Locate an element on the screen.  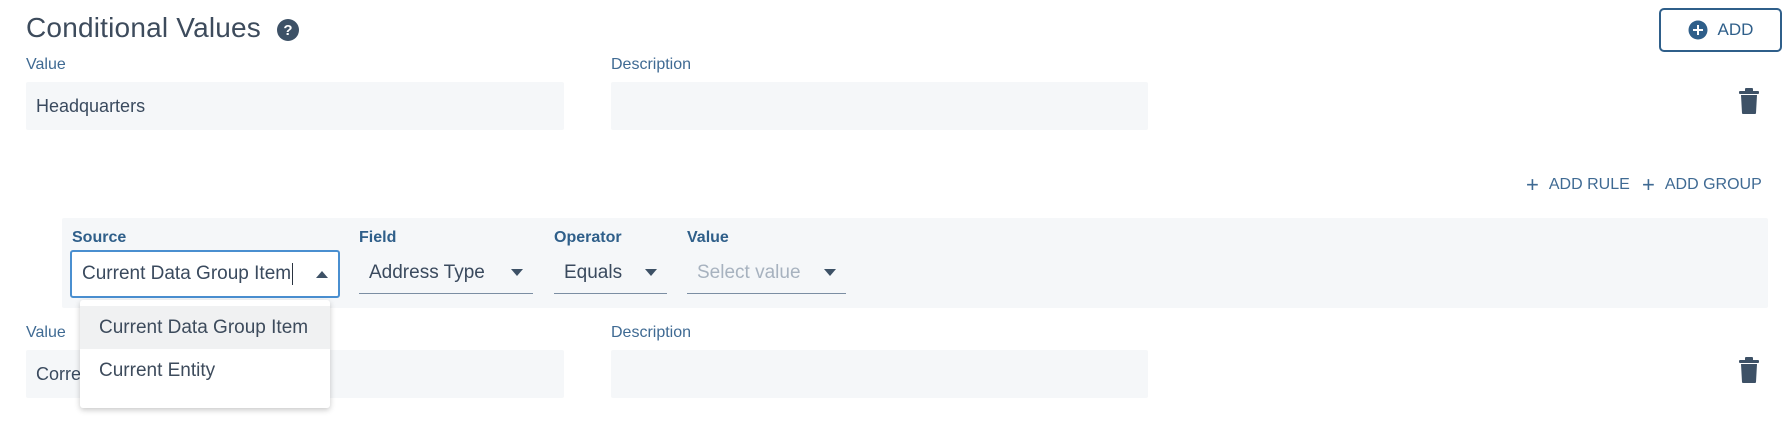
operator-select: Equals is located at coordinates (610, 273).